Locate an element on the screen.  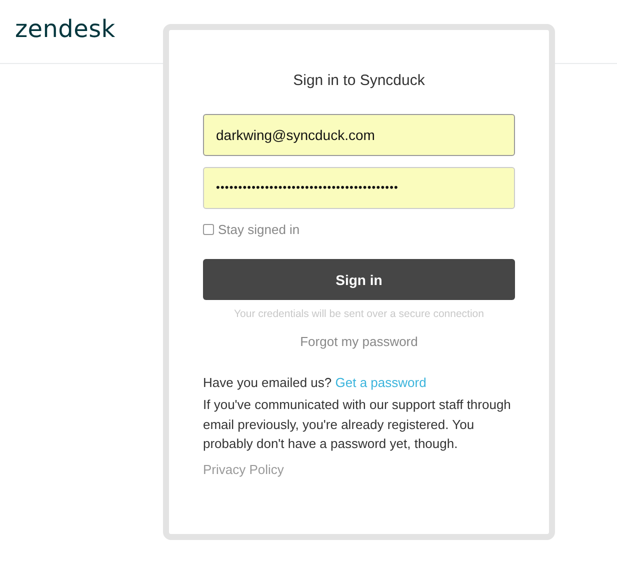
logo: zendesk is located at coordinates (65, 28).